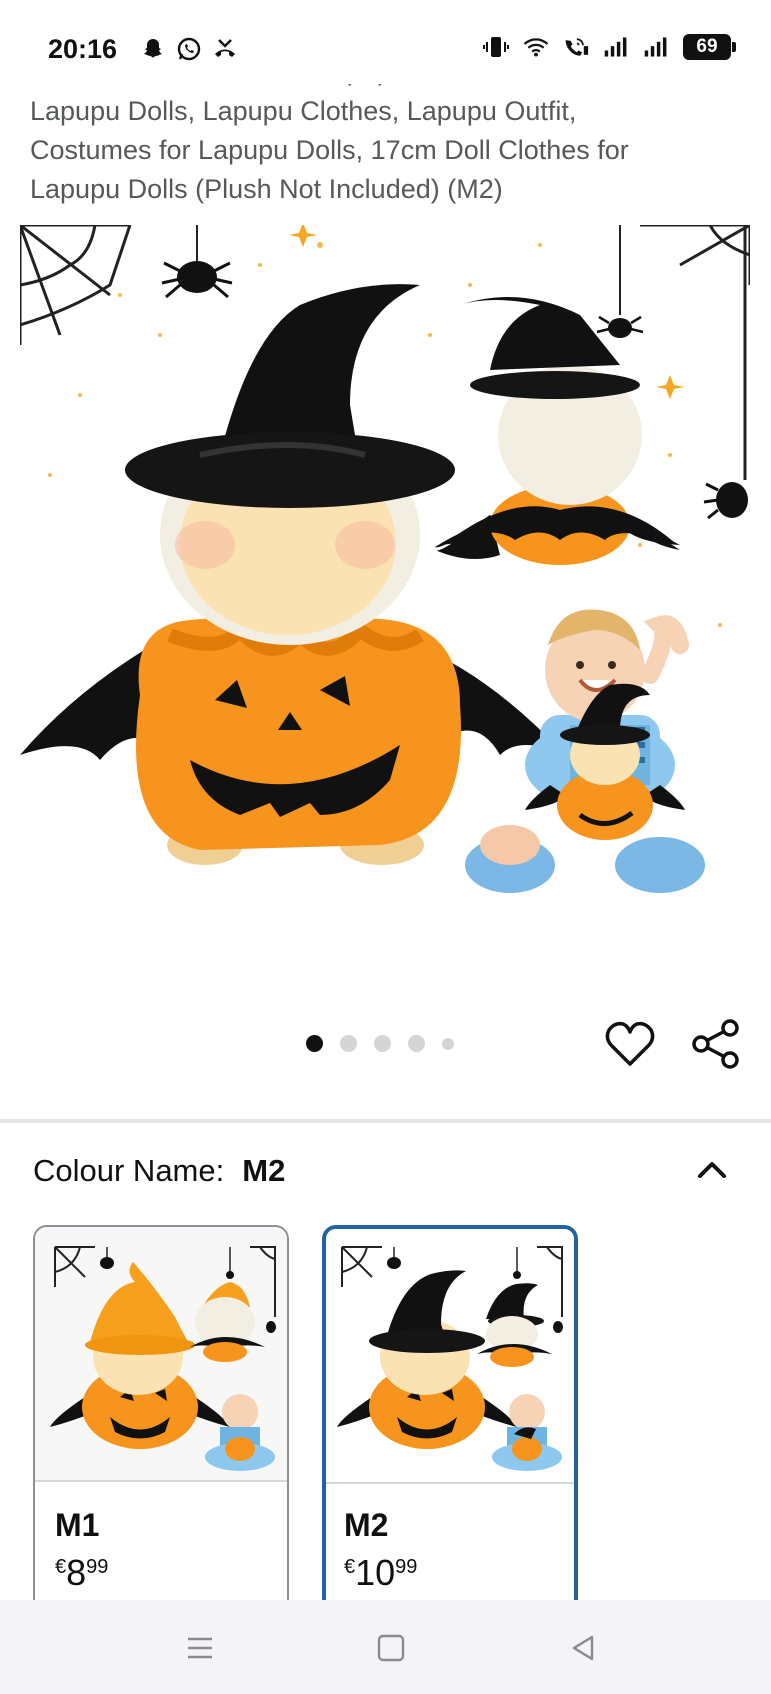 The image size is (771, 1694). I want to click on home-square-icon, so click(391, 1648).